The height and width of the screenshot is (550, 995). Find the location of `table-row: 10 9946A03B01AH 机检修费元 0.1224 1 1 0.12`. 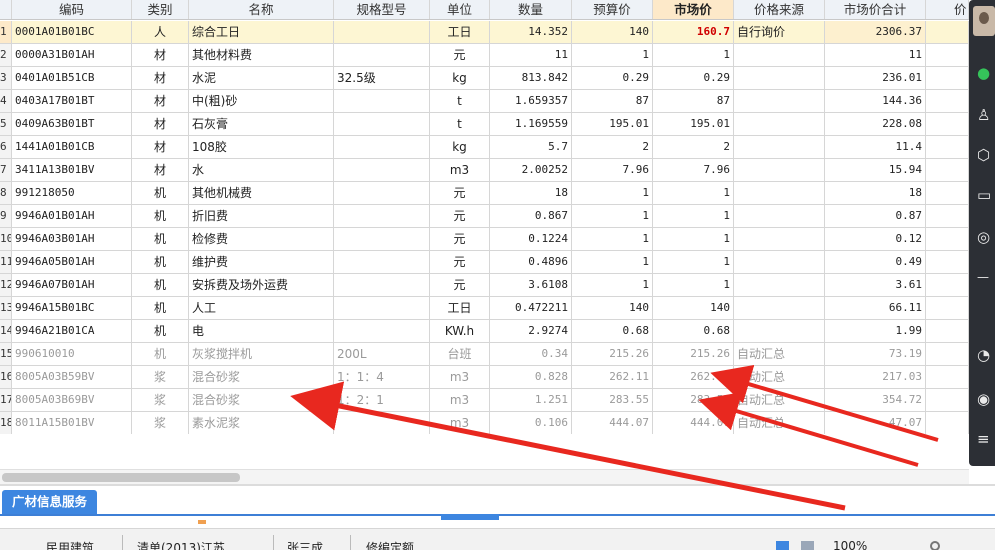

table-row: 10 9946A03B01AH 机检修费元 0.1224 1 1 0.12 is located at coordinates (484, 239).